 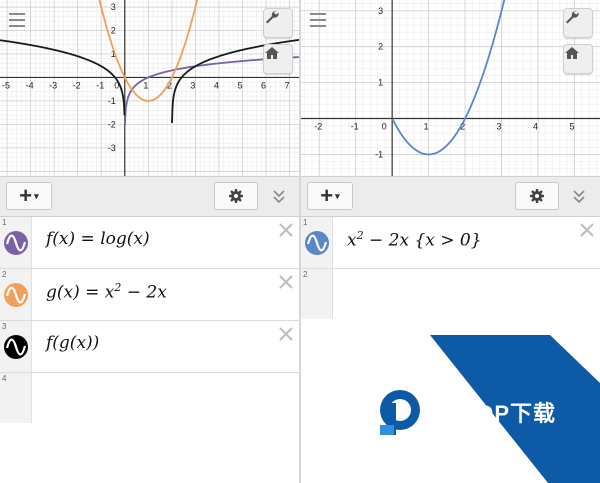 I want to click on x-tick-label: -5, so click(x=6, y=85).